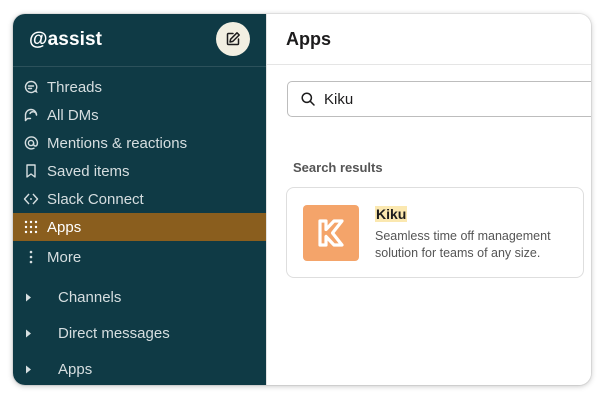 The height and width of the screenshot is (403, 608). I want to click on search-box, so click(439, 99).